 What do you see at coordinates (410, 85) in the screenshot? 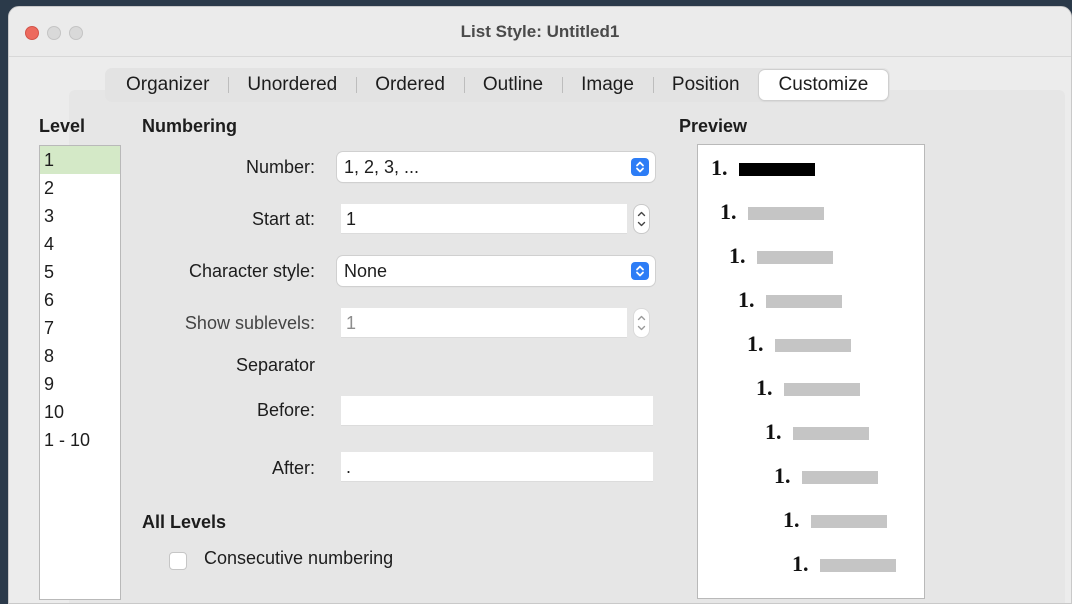
I see `tab-ordered: Ordered` at bounding box center [410, 85].